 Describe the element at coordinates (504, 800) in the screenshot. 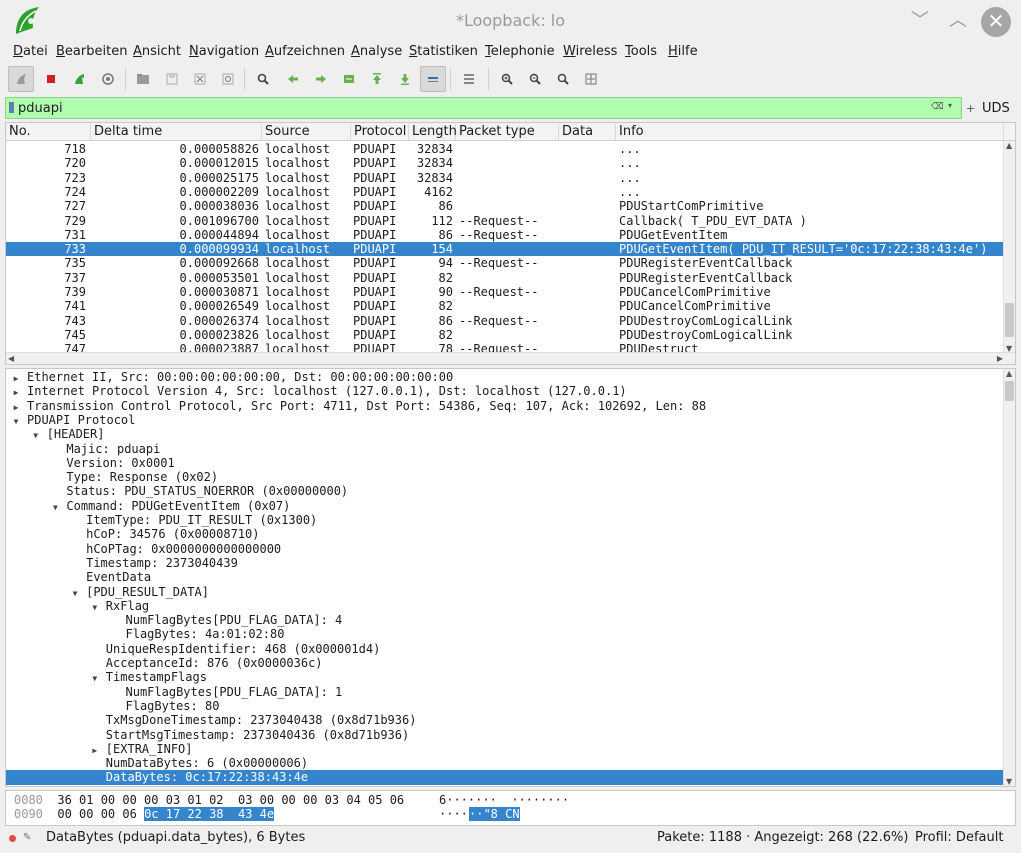

I see `hex-ascii: 6······· ········` at that location.